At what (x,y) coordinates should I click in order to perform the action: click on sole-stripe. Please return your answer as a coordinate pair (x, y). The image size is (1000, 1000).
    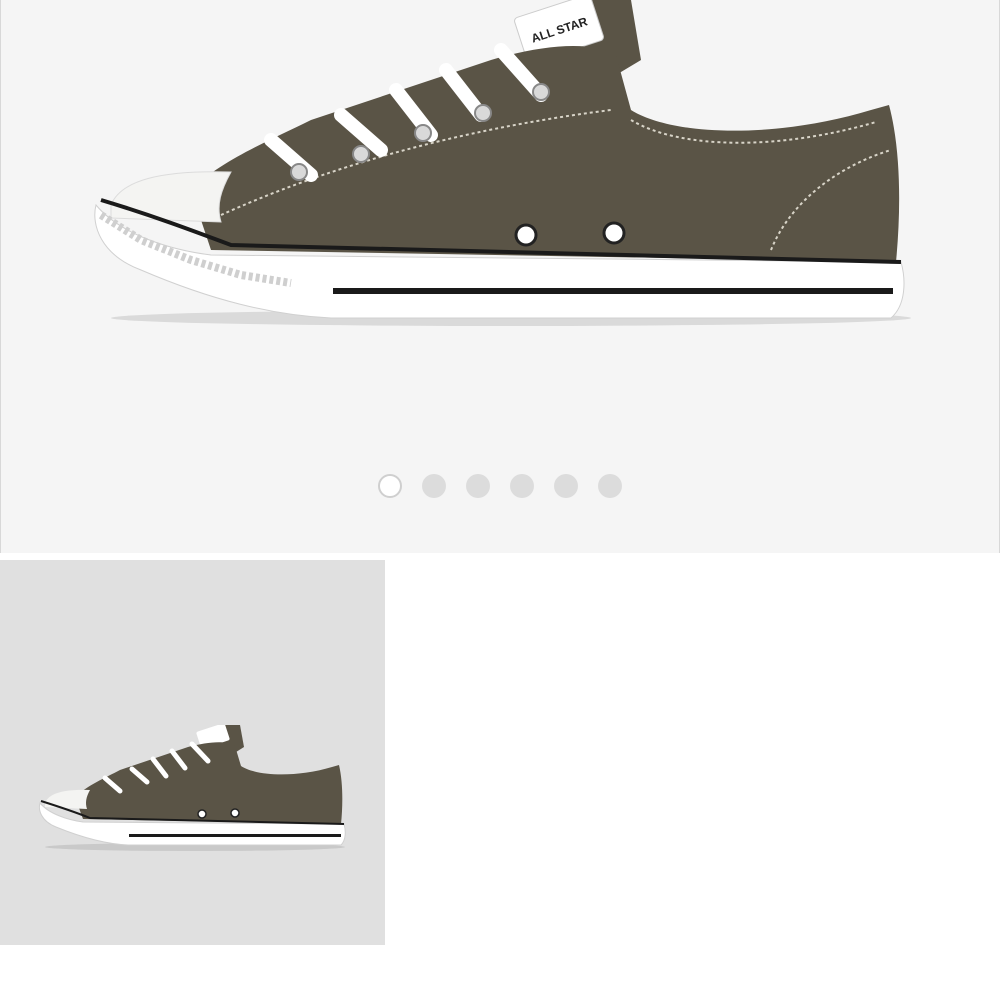
    Looking at the image, I should click on (613, 291).